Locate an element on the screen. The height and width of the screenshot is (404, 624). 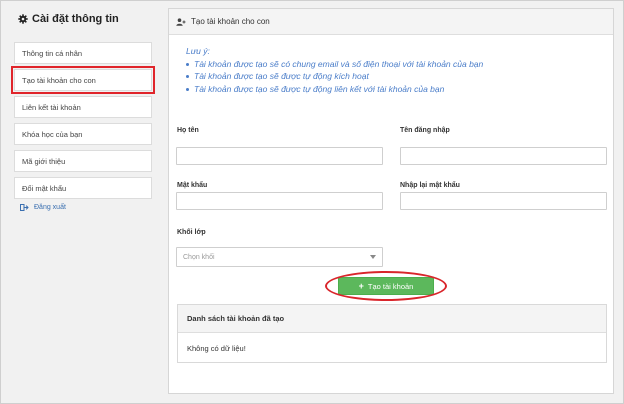
sidebar-item-referral-code: Mã giới thiệu is located at coordinates (83, 161).